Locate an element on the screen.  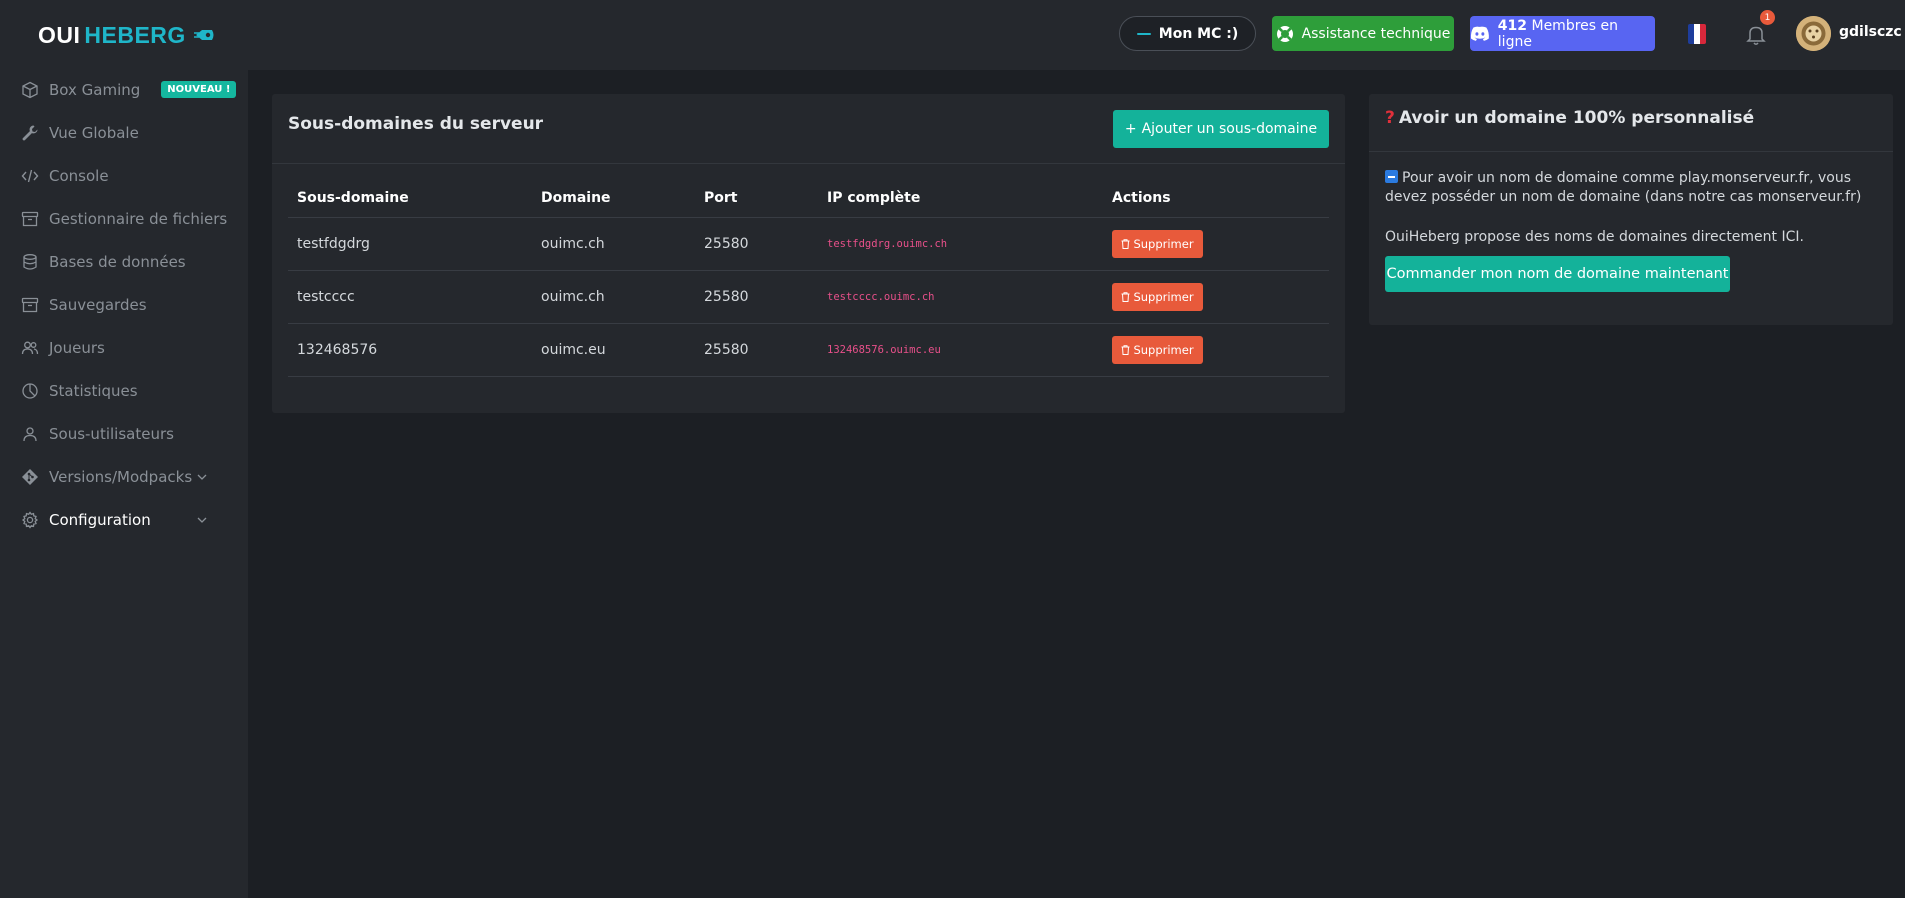
sidebar-item-versions: Versions/Modpacks is located at coordinates (124, 476).